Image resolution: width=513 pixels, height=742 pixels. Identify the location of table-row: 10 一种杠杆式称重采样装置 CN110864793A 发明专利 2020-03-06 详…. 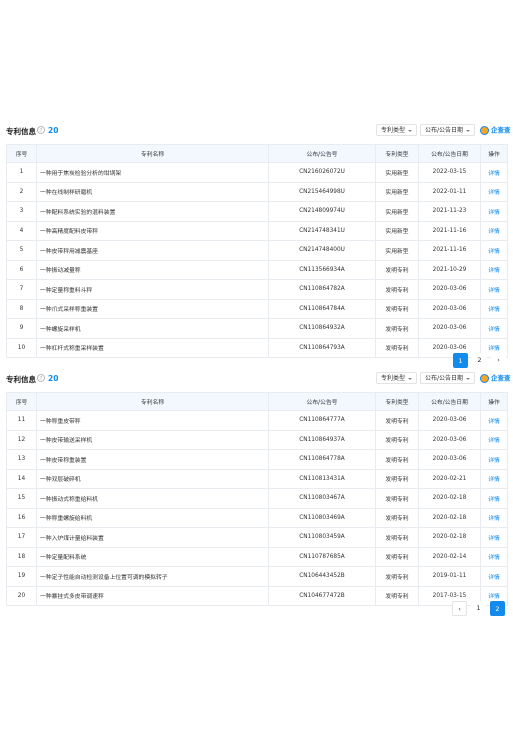
(257, 347).